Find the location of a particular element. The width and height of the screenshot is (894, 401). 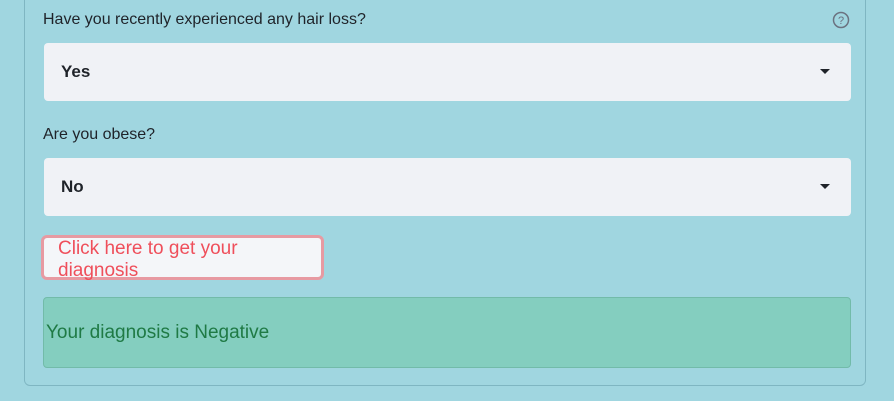

help-icon: ? is located at coordinates (841, 20).